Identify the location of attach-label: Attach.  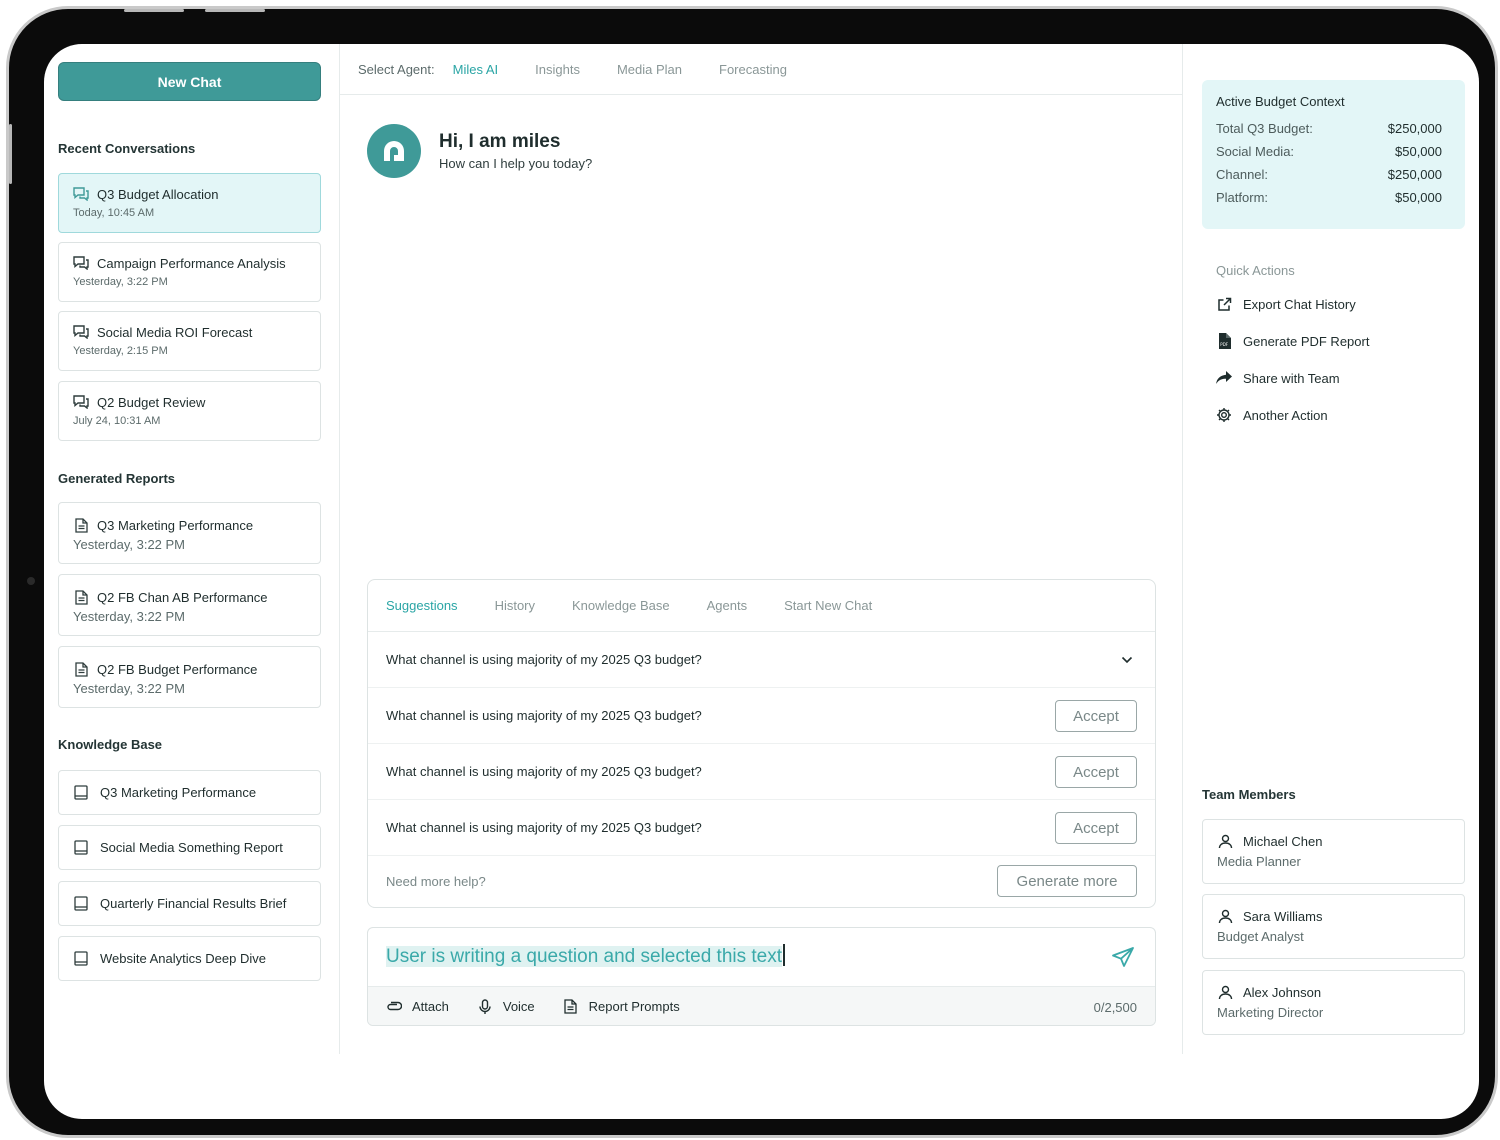
(430, 1006).